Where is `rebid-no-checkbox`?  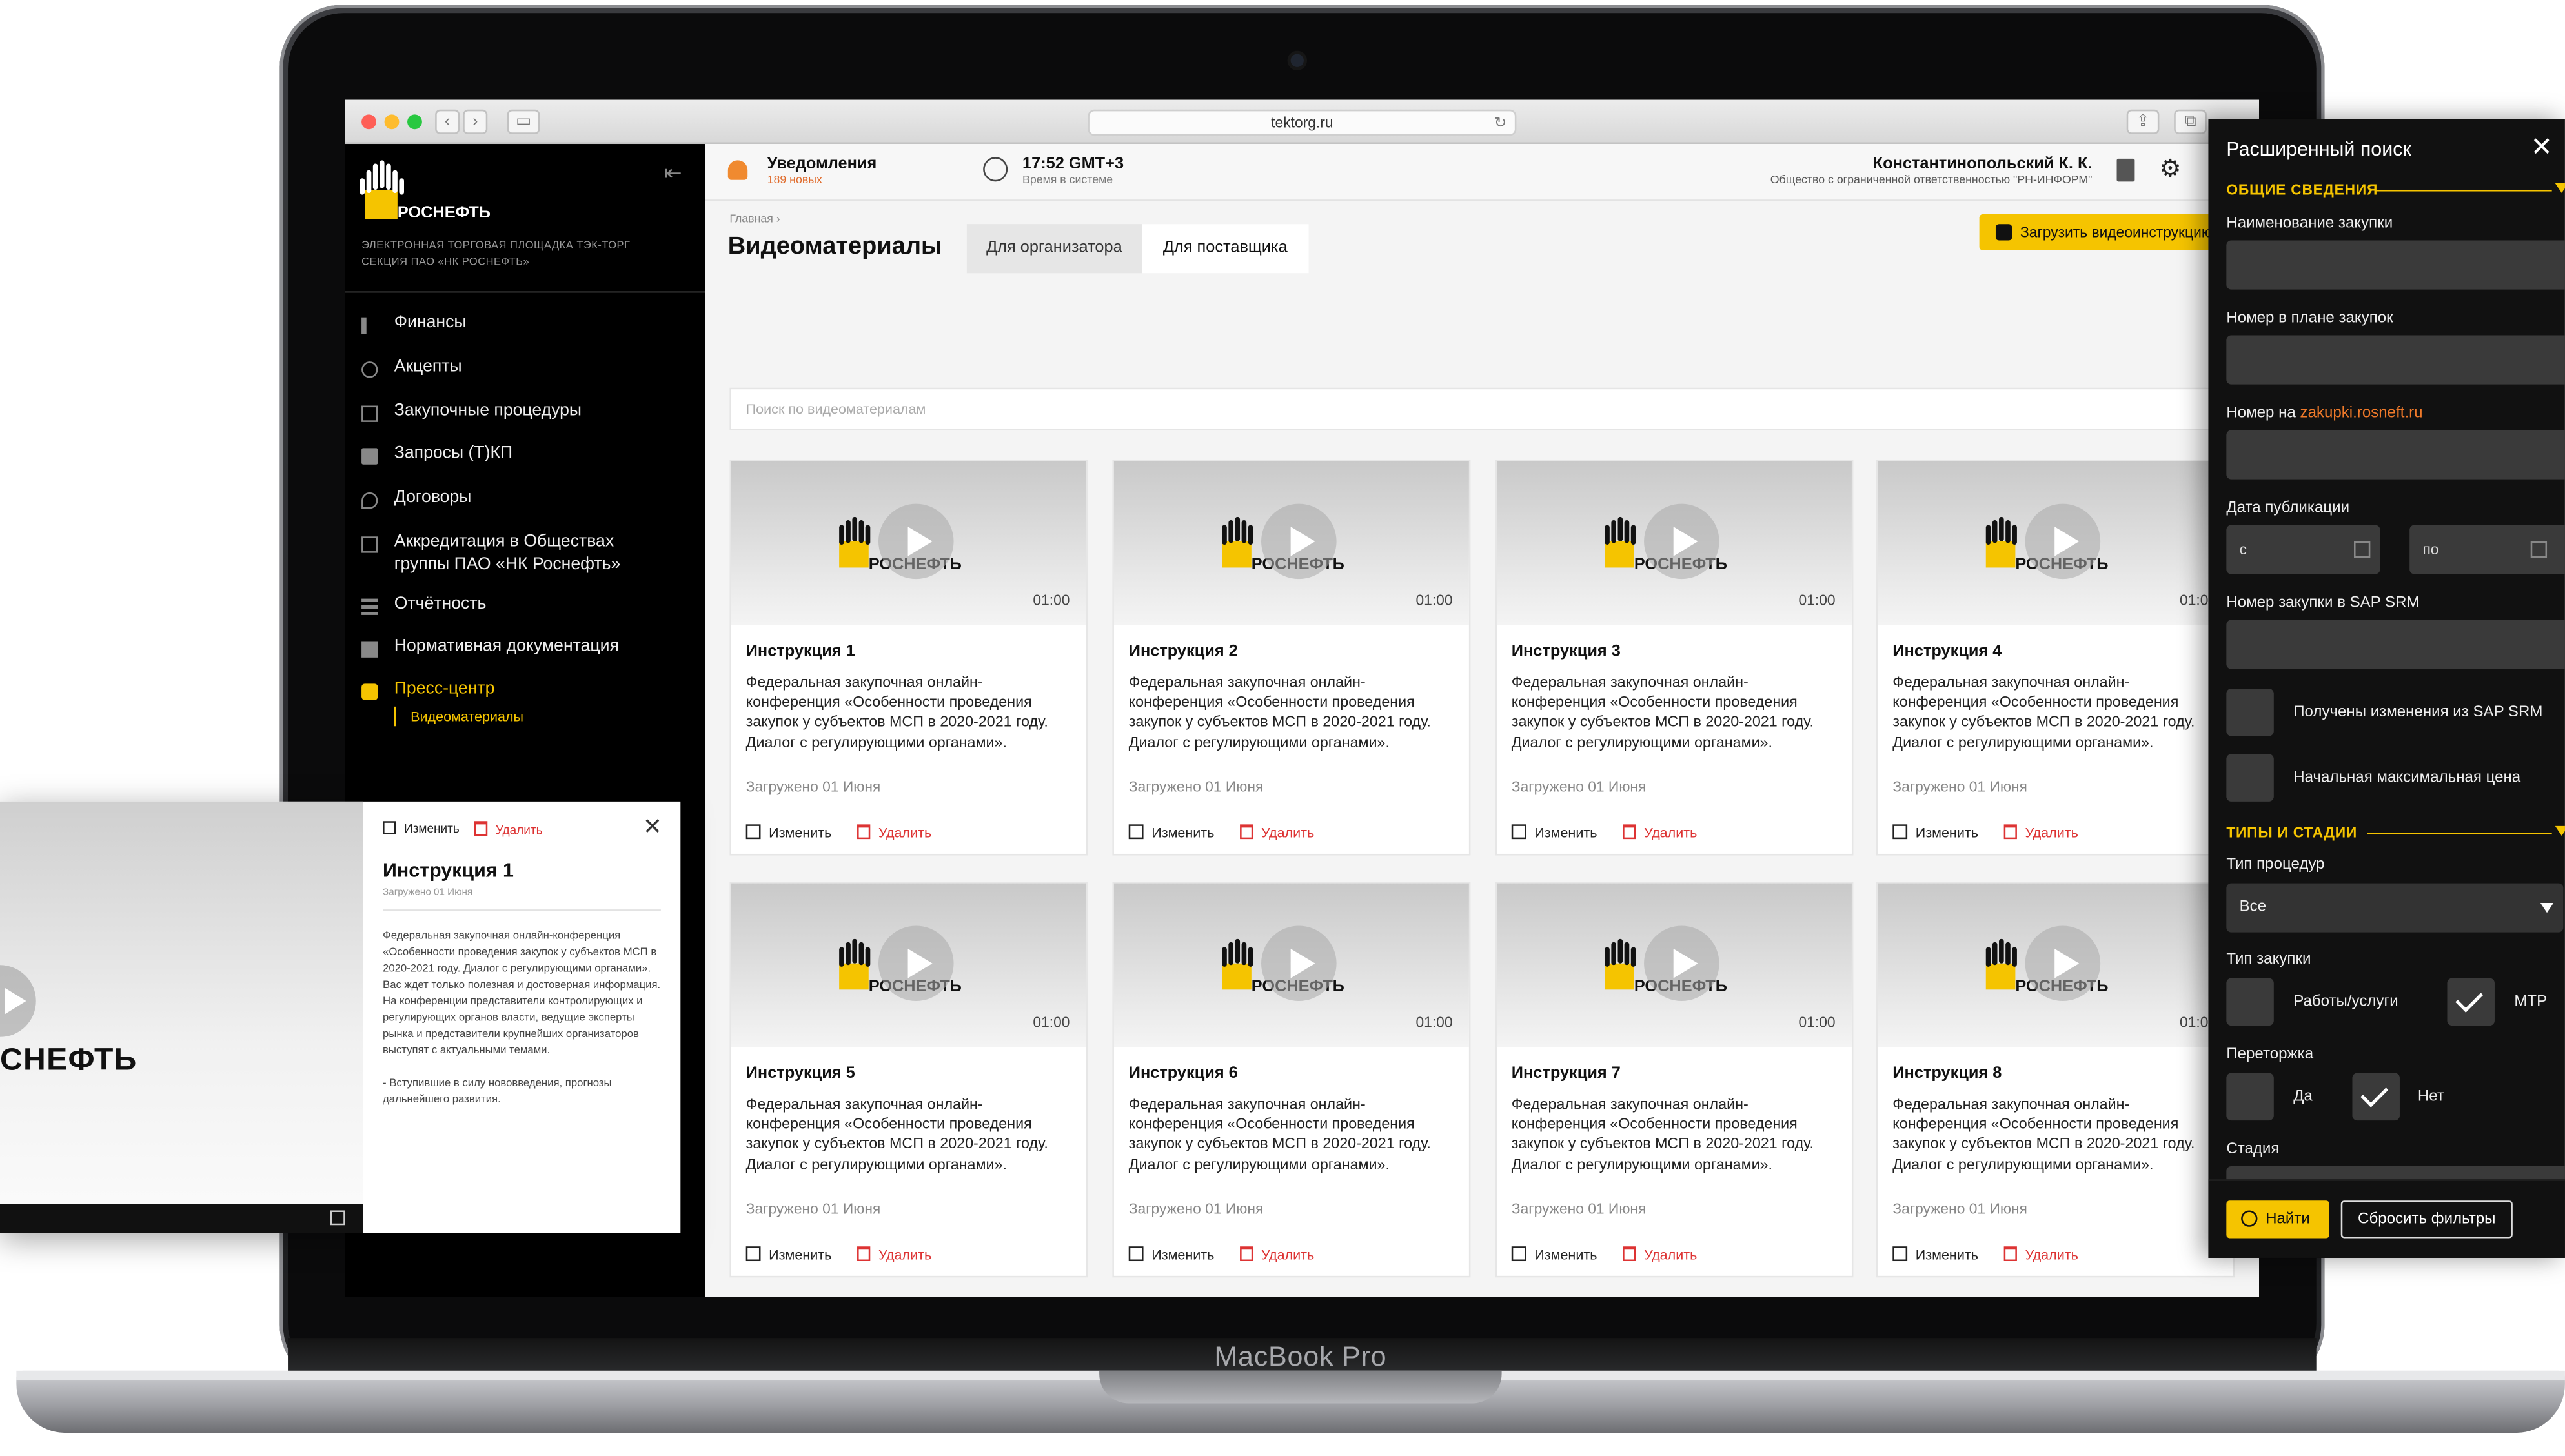
rebid-no-checkbox is located at coordinates (2376, 1097).